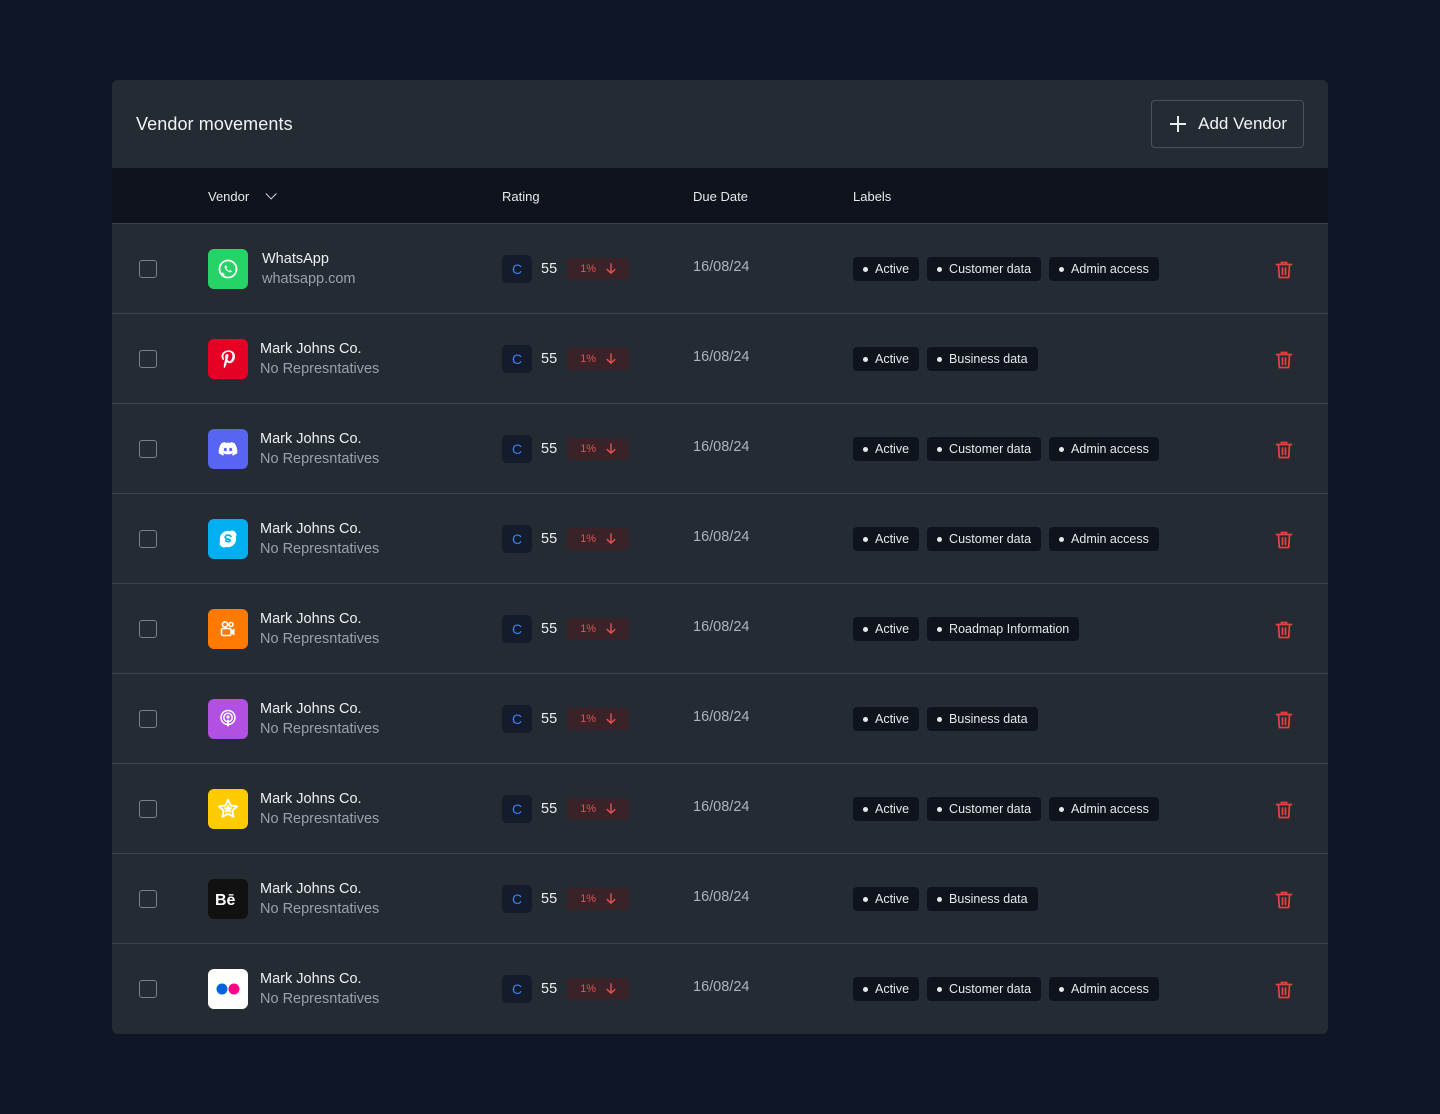  I want to click on labels-column-header: Labels, so click(872, 196).